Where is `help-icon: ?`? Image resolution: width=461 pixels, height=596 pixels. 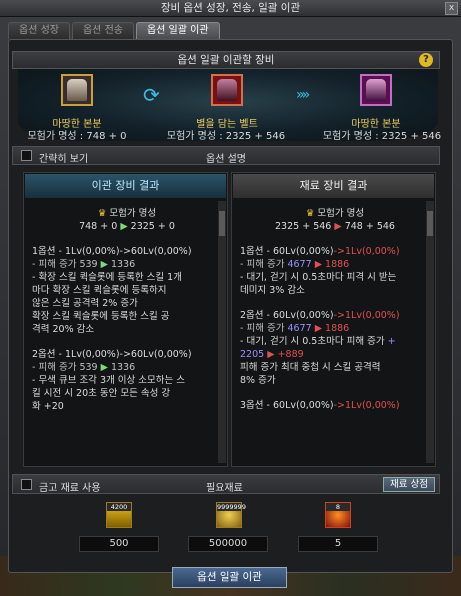
help-icon: ? is located at coordinates (426, 60).